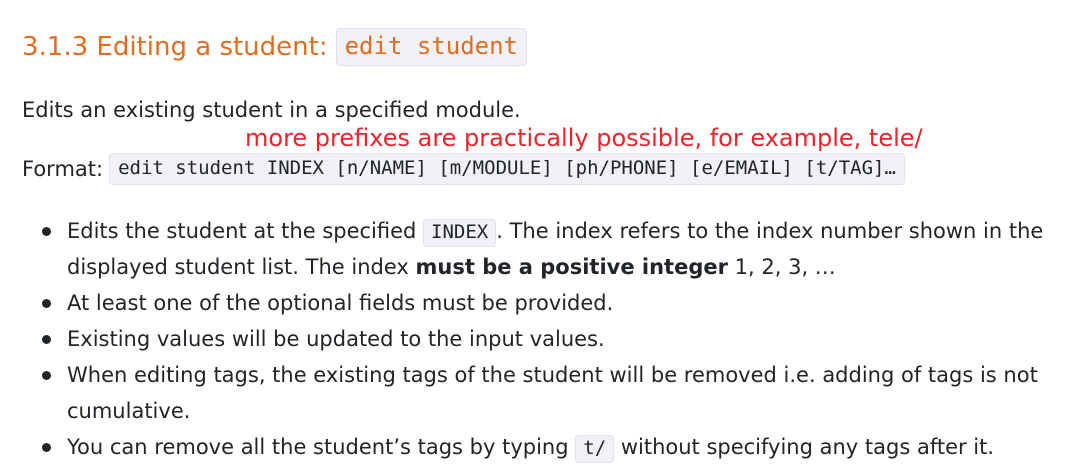 The image size is (1065, 465). I want to click on list-item-text: cumulative., so click(129, 411).